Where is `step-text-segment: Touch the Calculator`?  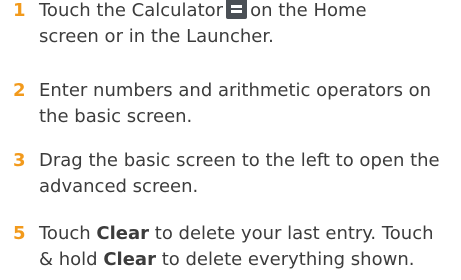
step-text-segment: Touch the Calculator is located at coordinates (131, 10).